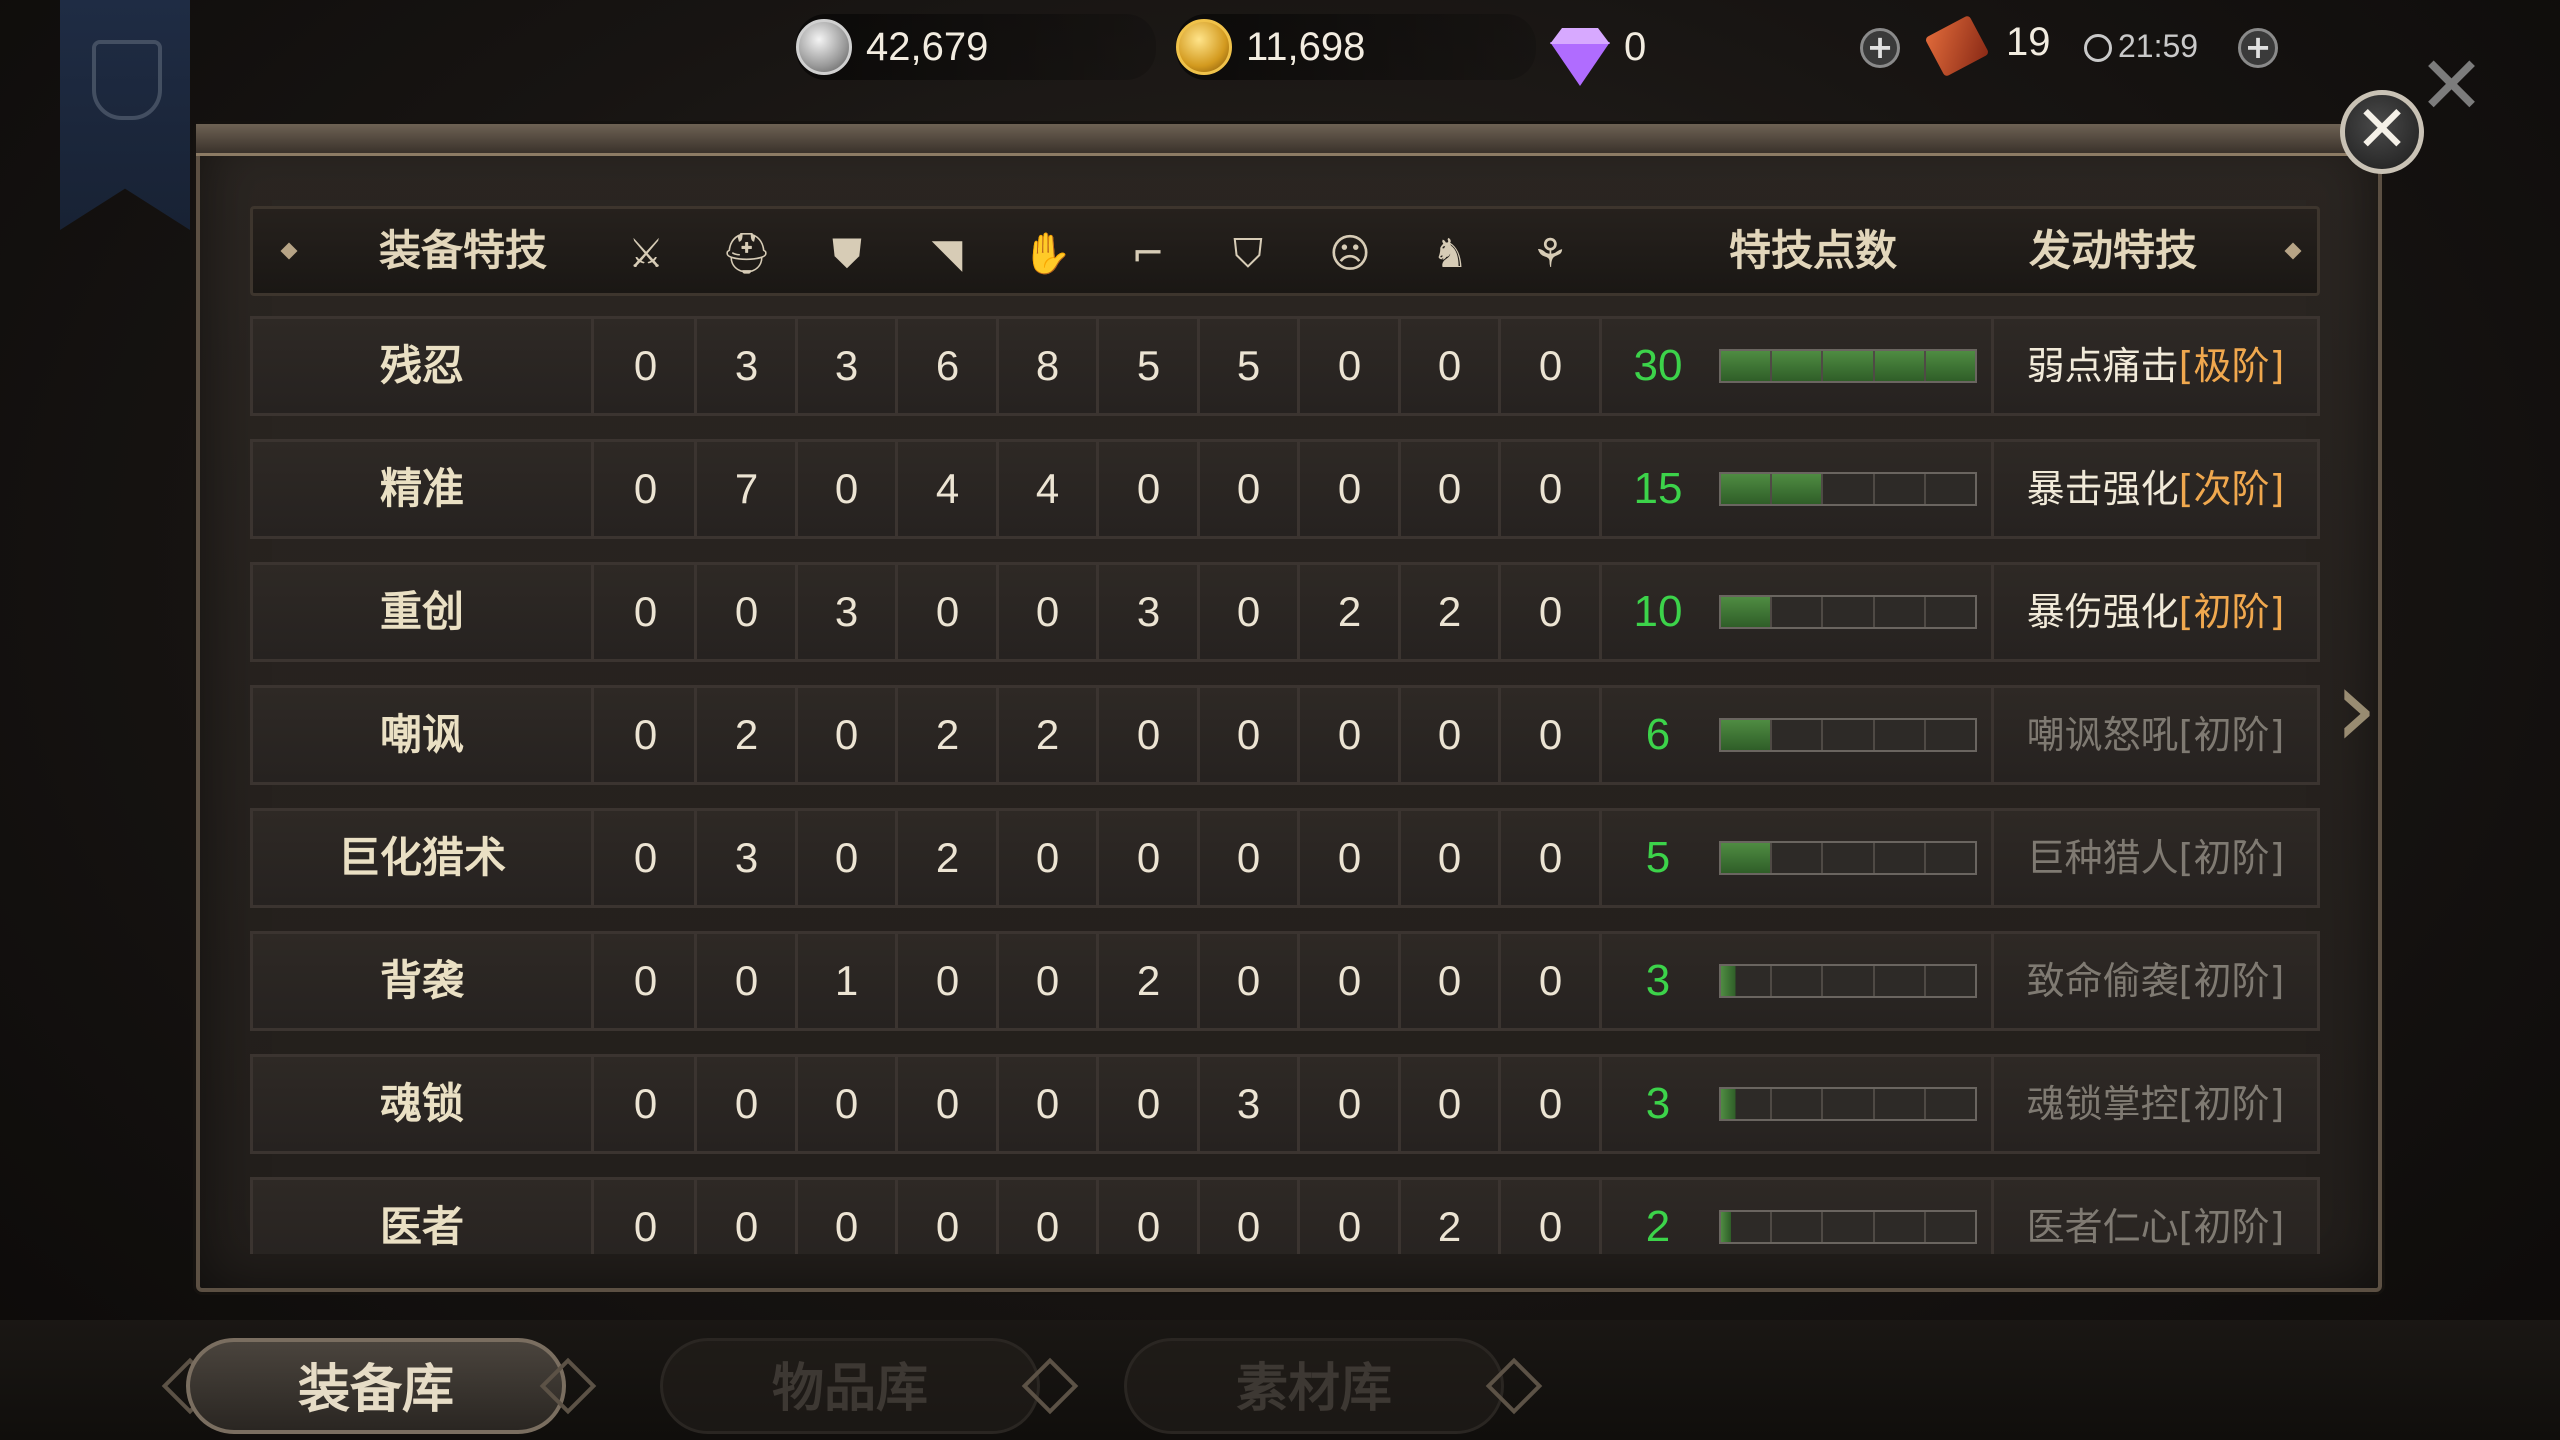 The width and height of the screenshot is (2560, 1440). What do you see at coordinates (2028, 42) in the screenshot?
I see `ticket-count: 19` at bounding box center [2028, 42].